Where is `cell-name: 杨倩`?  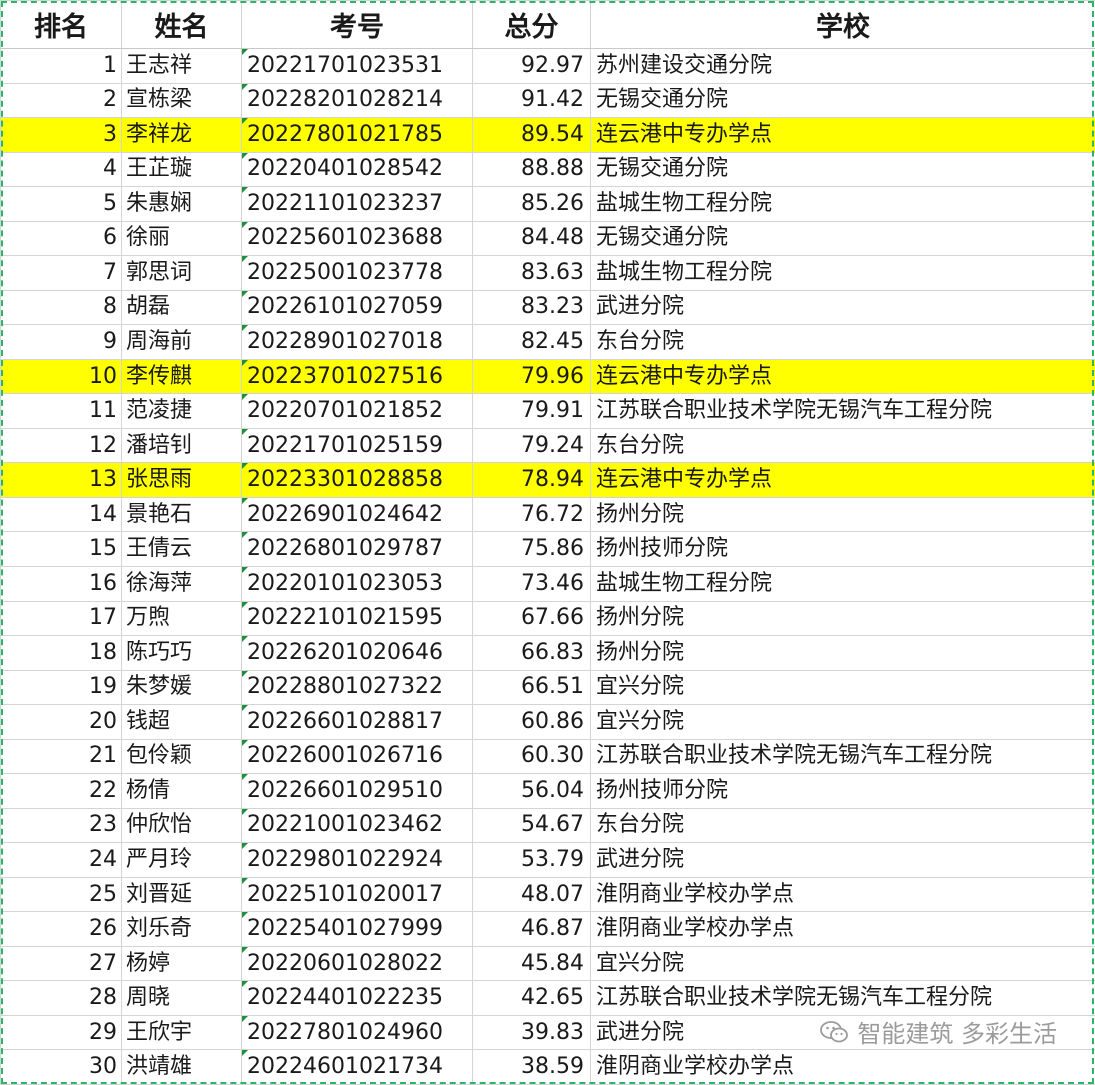
cell-name: 杨倩 is located at coordinates (181, 791).